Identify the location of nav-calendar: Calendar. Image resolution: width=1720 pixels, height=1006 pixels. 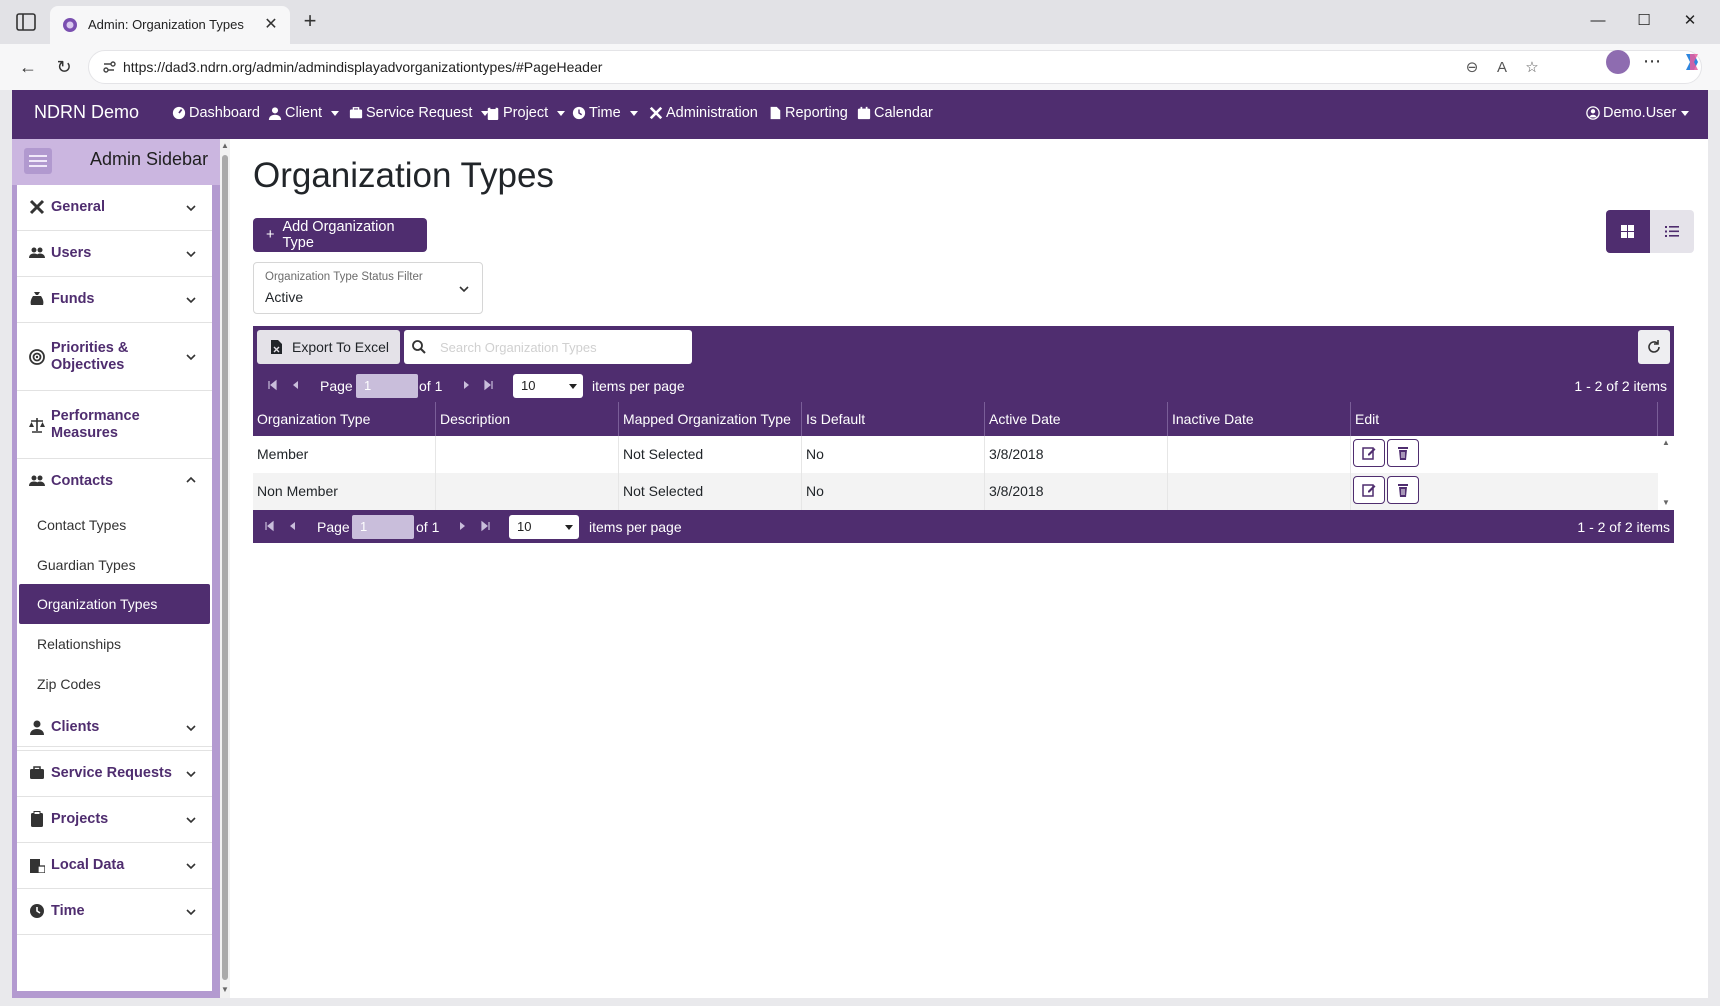
(895, 113).